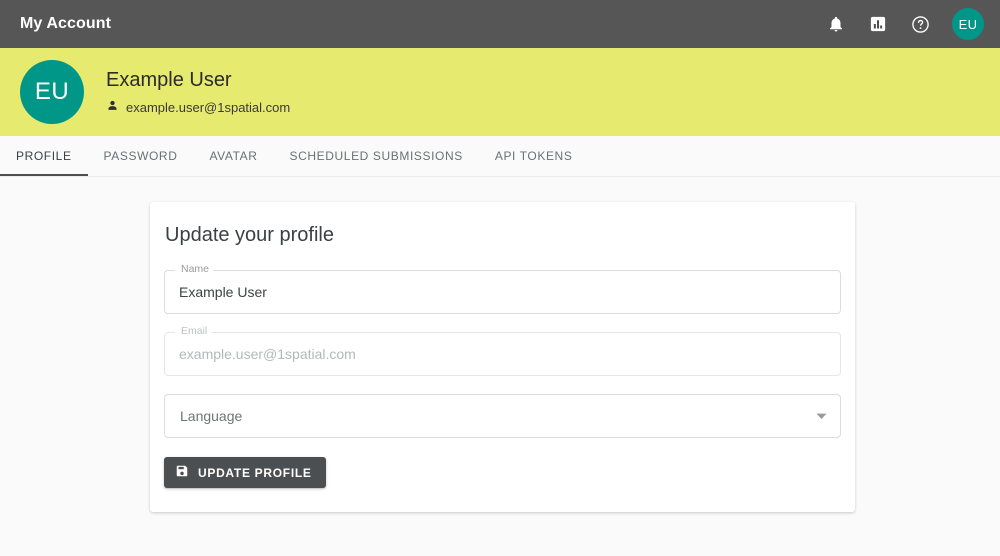 This screenshot has height=556, width=1000. I want to click on user-email-row: example.user@1spatial.com, so click(198, 107).